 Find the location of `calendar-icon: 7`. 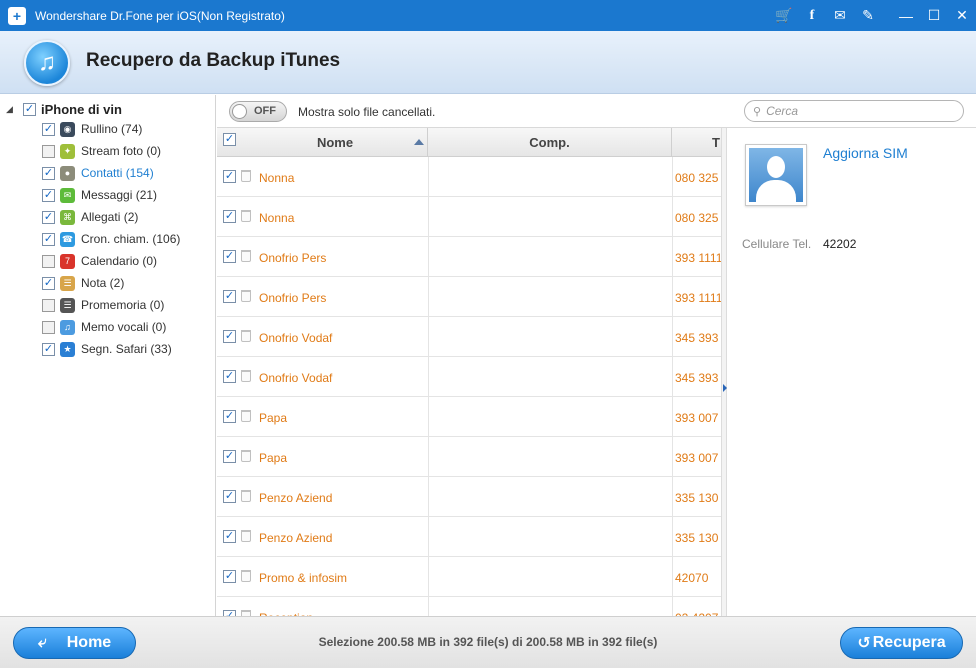

calendar-icon: 7 is located at coordinates (67, 261).